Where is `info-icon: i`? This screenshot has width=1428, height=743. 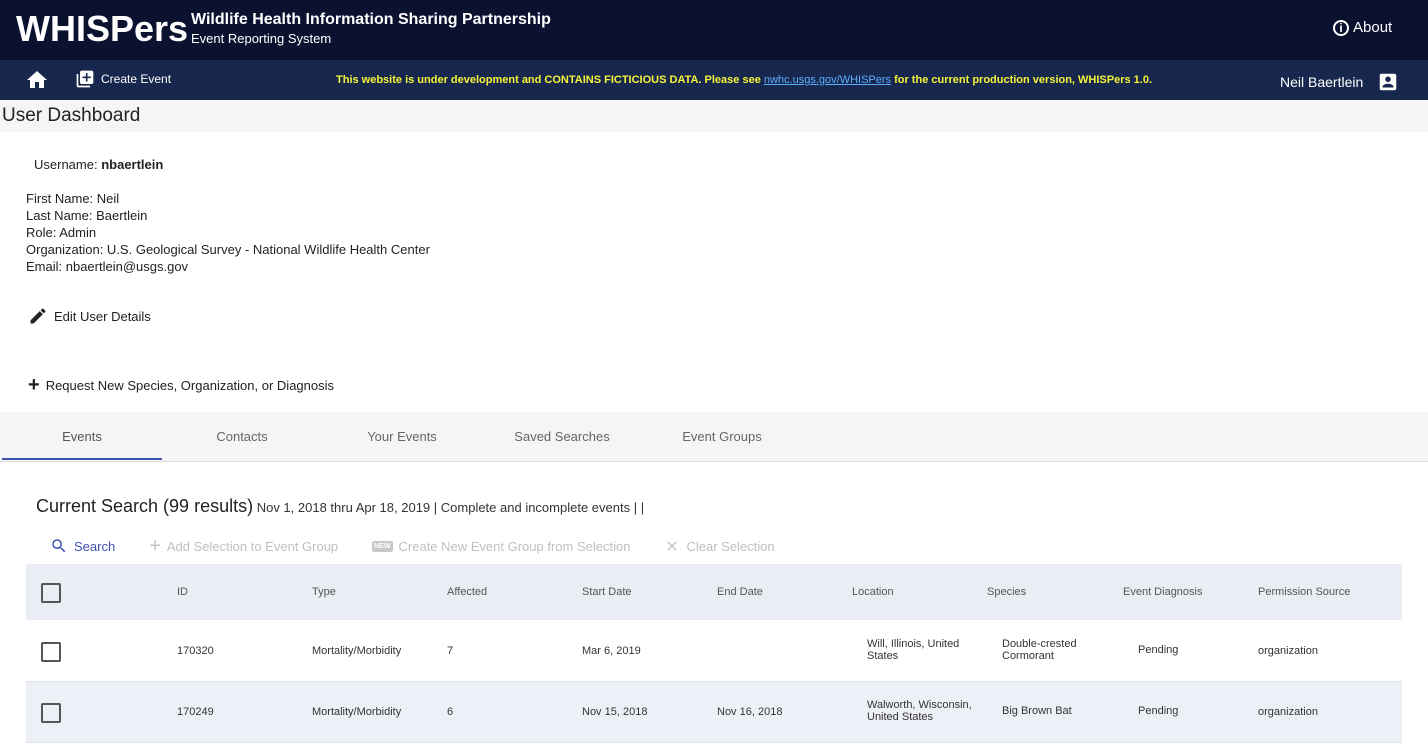 info-icon: i is located at coordinates (1341, 27).